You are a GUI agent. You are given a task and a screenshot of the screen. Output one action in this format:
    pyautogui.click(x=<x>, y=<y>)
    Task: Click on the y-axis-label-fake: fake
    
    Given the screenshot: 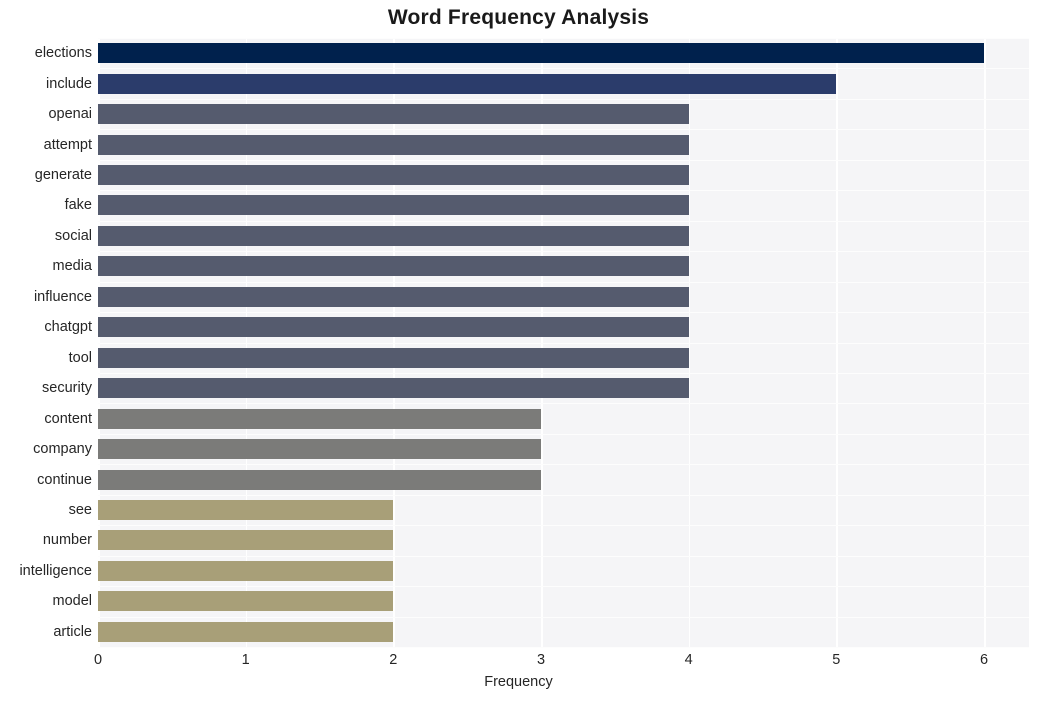 What is the action you would take?
    pyautogui.click(x=78, y=205)
    